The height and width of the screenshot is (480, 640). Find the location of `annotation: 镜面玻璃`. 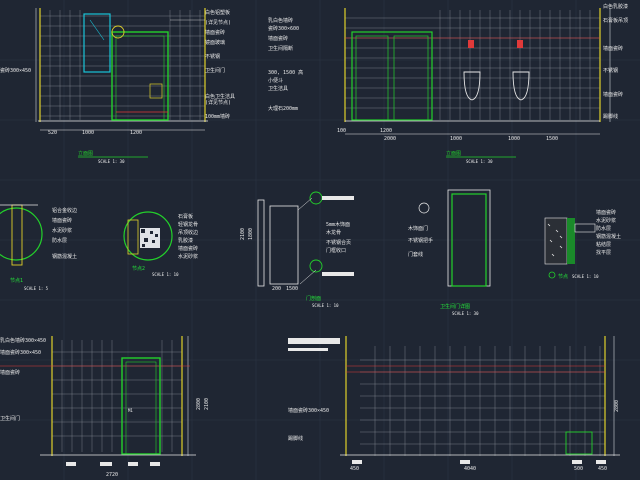

annotation: 镜面玻璃 is located at coordinates (215, 42).